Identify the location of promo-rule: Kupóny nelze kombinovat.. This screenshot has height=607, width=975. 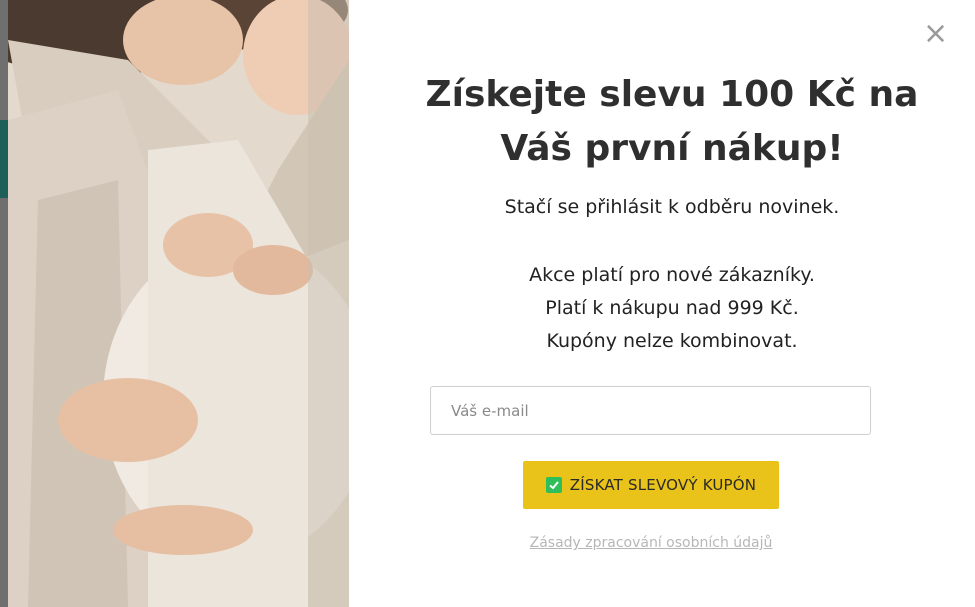
(672, 341).